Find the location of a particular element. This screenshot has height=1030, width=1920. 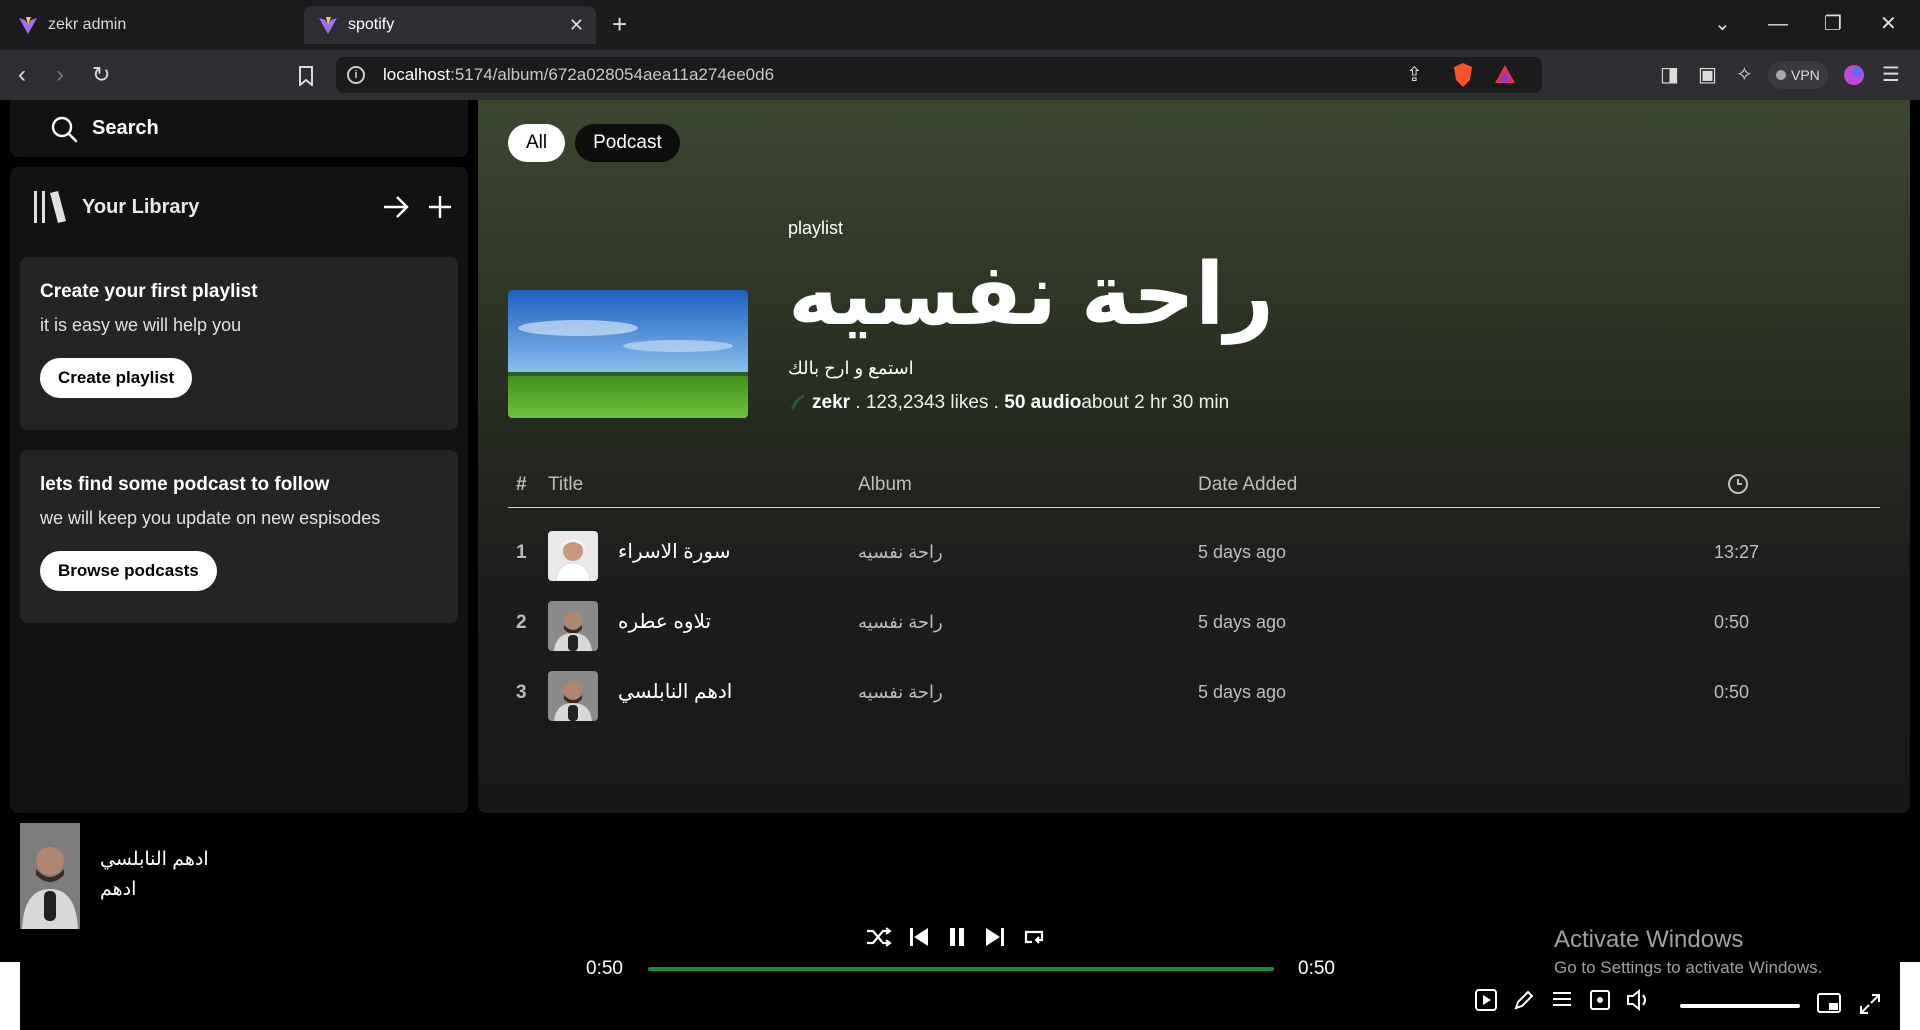

media-controls-strip is located at coordinates (1563, 1000).